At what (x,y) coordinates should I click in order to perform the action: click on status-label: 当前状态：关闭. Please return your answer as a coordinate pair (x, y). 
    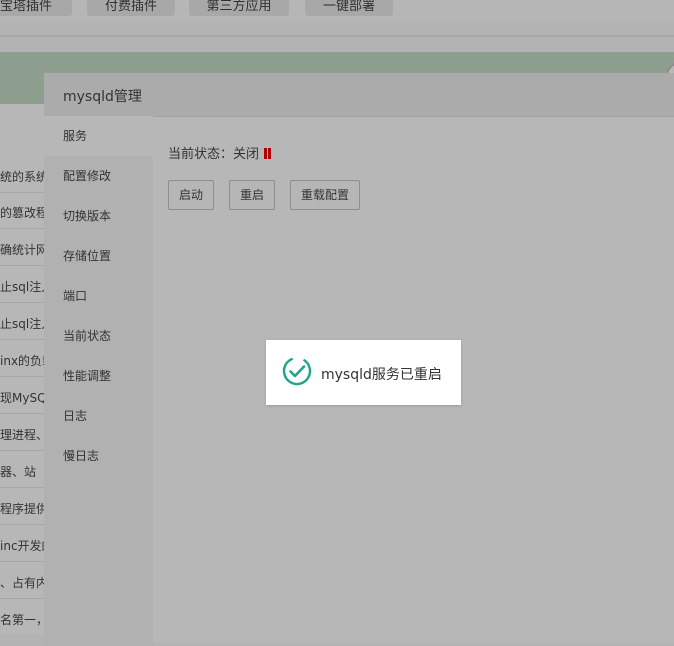
    Looking at the image, I should click on (214, 154).